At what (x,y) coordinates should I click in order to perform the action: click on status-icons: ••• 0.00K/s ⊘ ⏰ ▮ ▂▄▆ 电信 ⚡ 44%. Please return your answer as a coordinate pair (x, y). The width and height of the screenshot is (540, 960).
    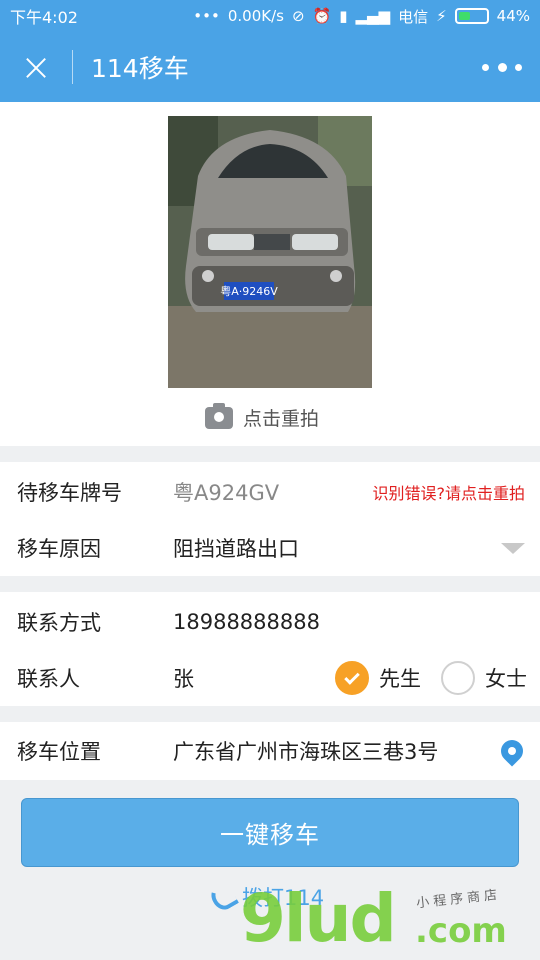
    Looking at the image, I should click on (361, 16).